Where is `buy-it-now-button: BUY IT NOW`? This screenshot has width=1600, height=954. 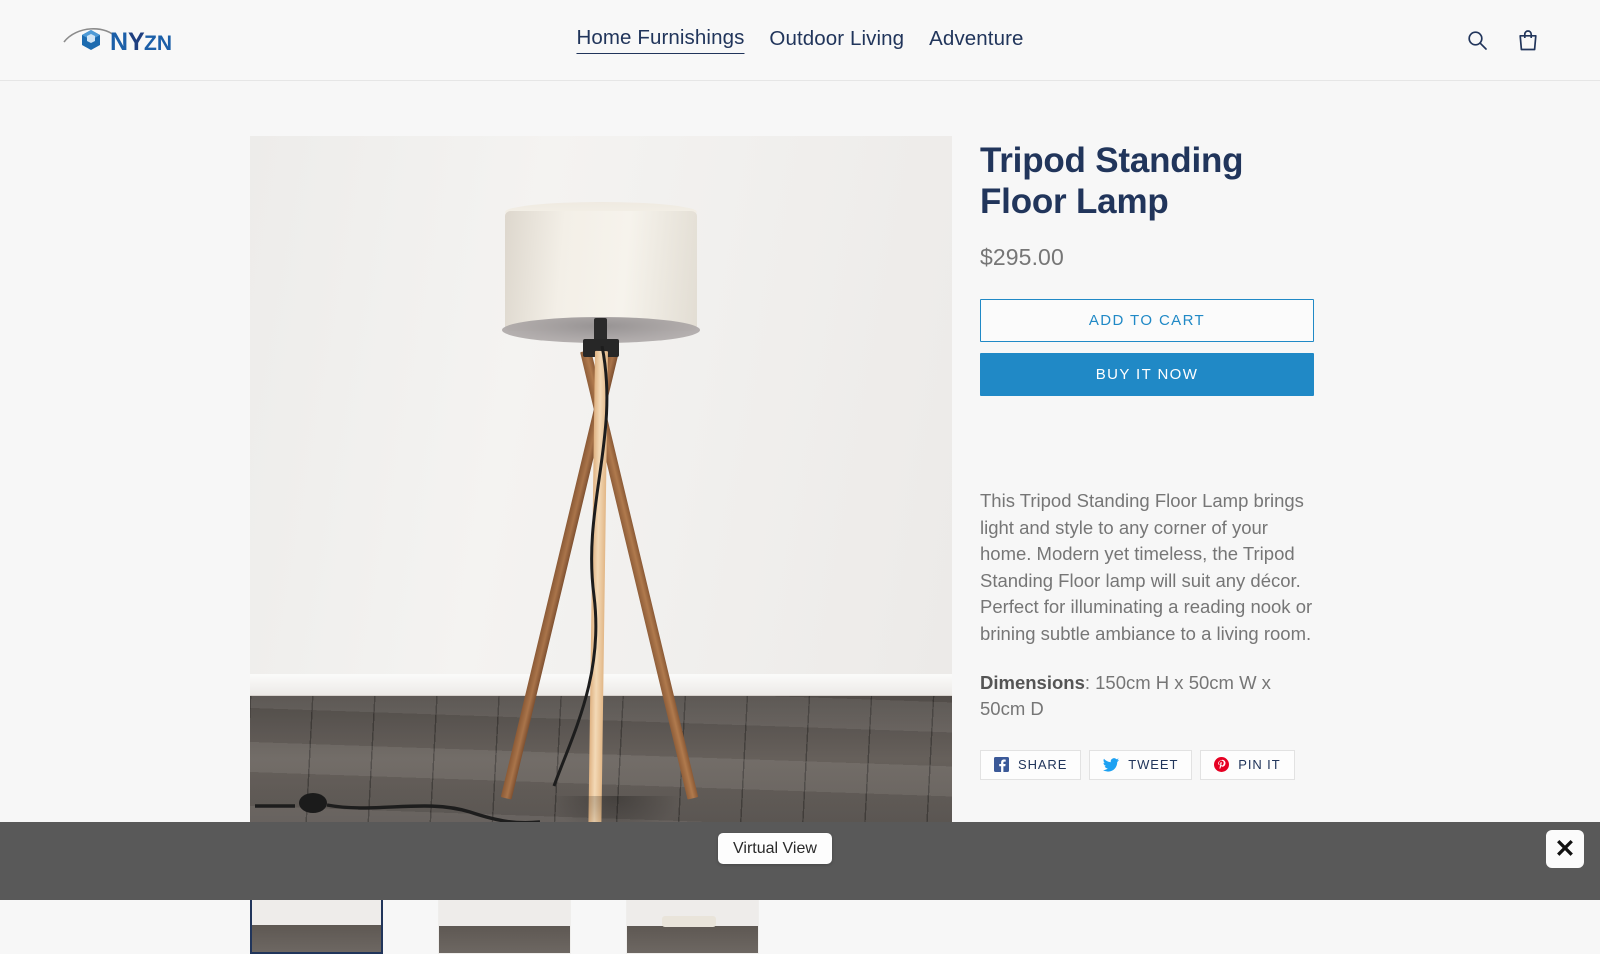 buy-it-now-button: BUY IT NOW is located at coordinates (1147, 374).